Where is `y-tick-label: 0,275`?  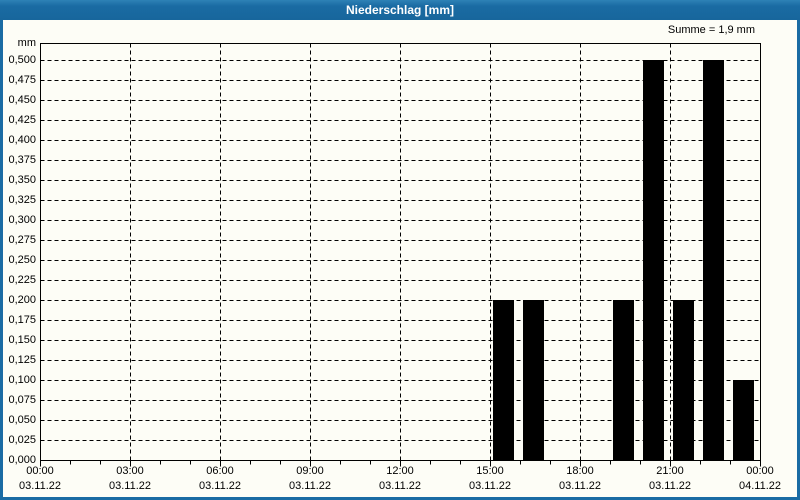 y-tick-label: 0,275 is located at coordinates (22, 240).